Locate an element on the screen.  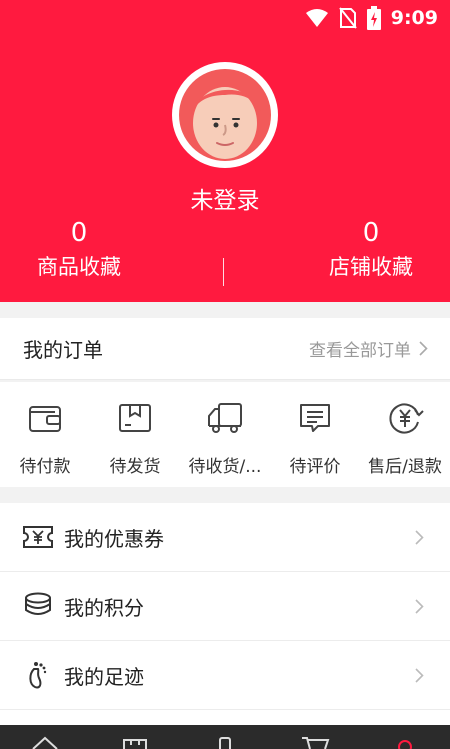
my-orders-title: 我的订单 is located at coordinates (63, 350).